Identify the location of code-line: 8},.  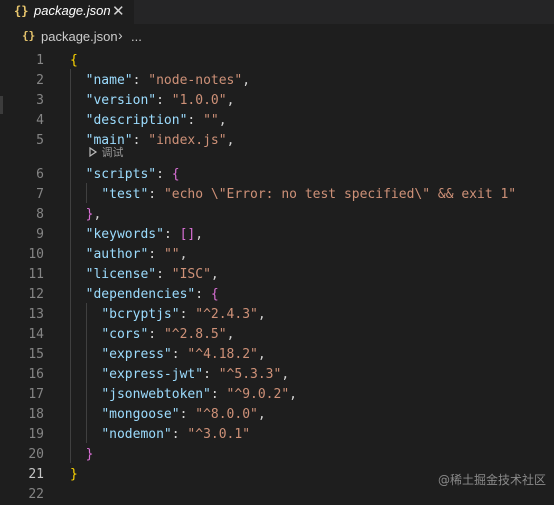
(277, 215).